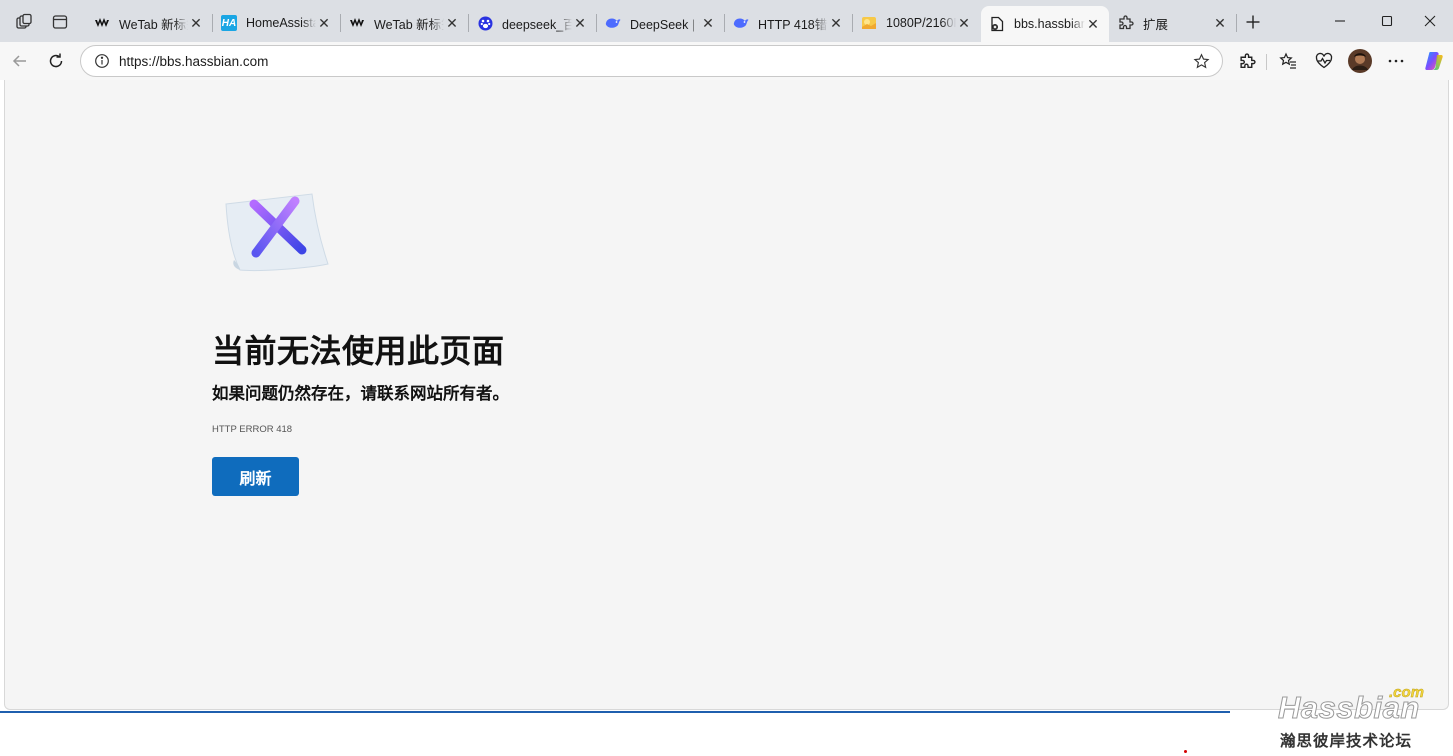  What do you see at coordinates (1049, 24) in the screenshot?
I see `tab-title: bbs.hassbian.com` at bounding box center [1049, 24].